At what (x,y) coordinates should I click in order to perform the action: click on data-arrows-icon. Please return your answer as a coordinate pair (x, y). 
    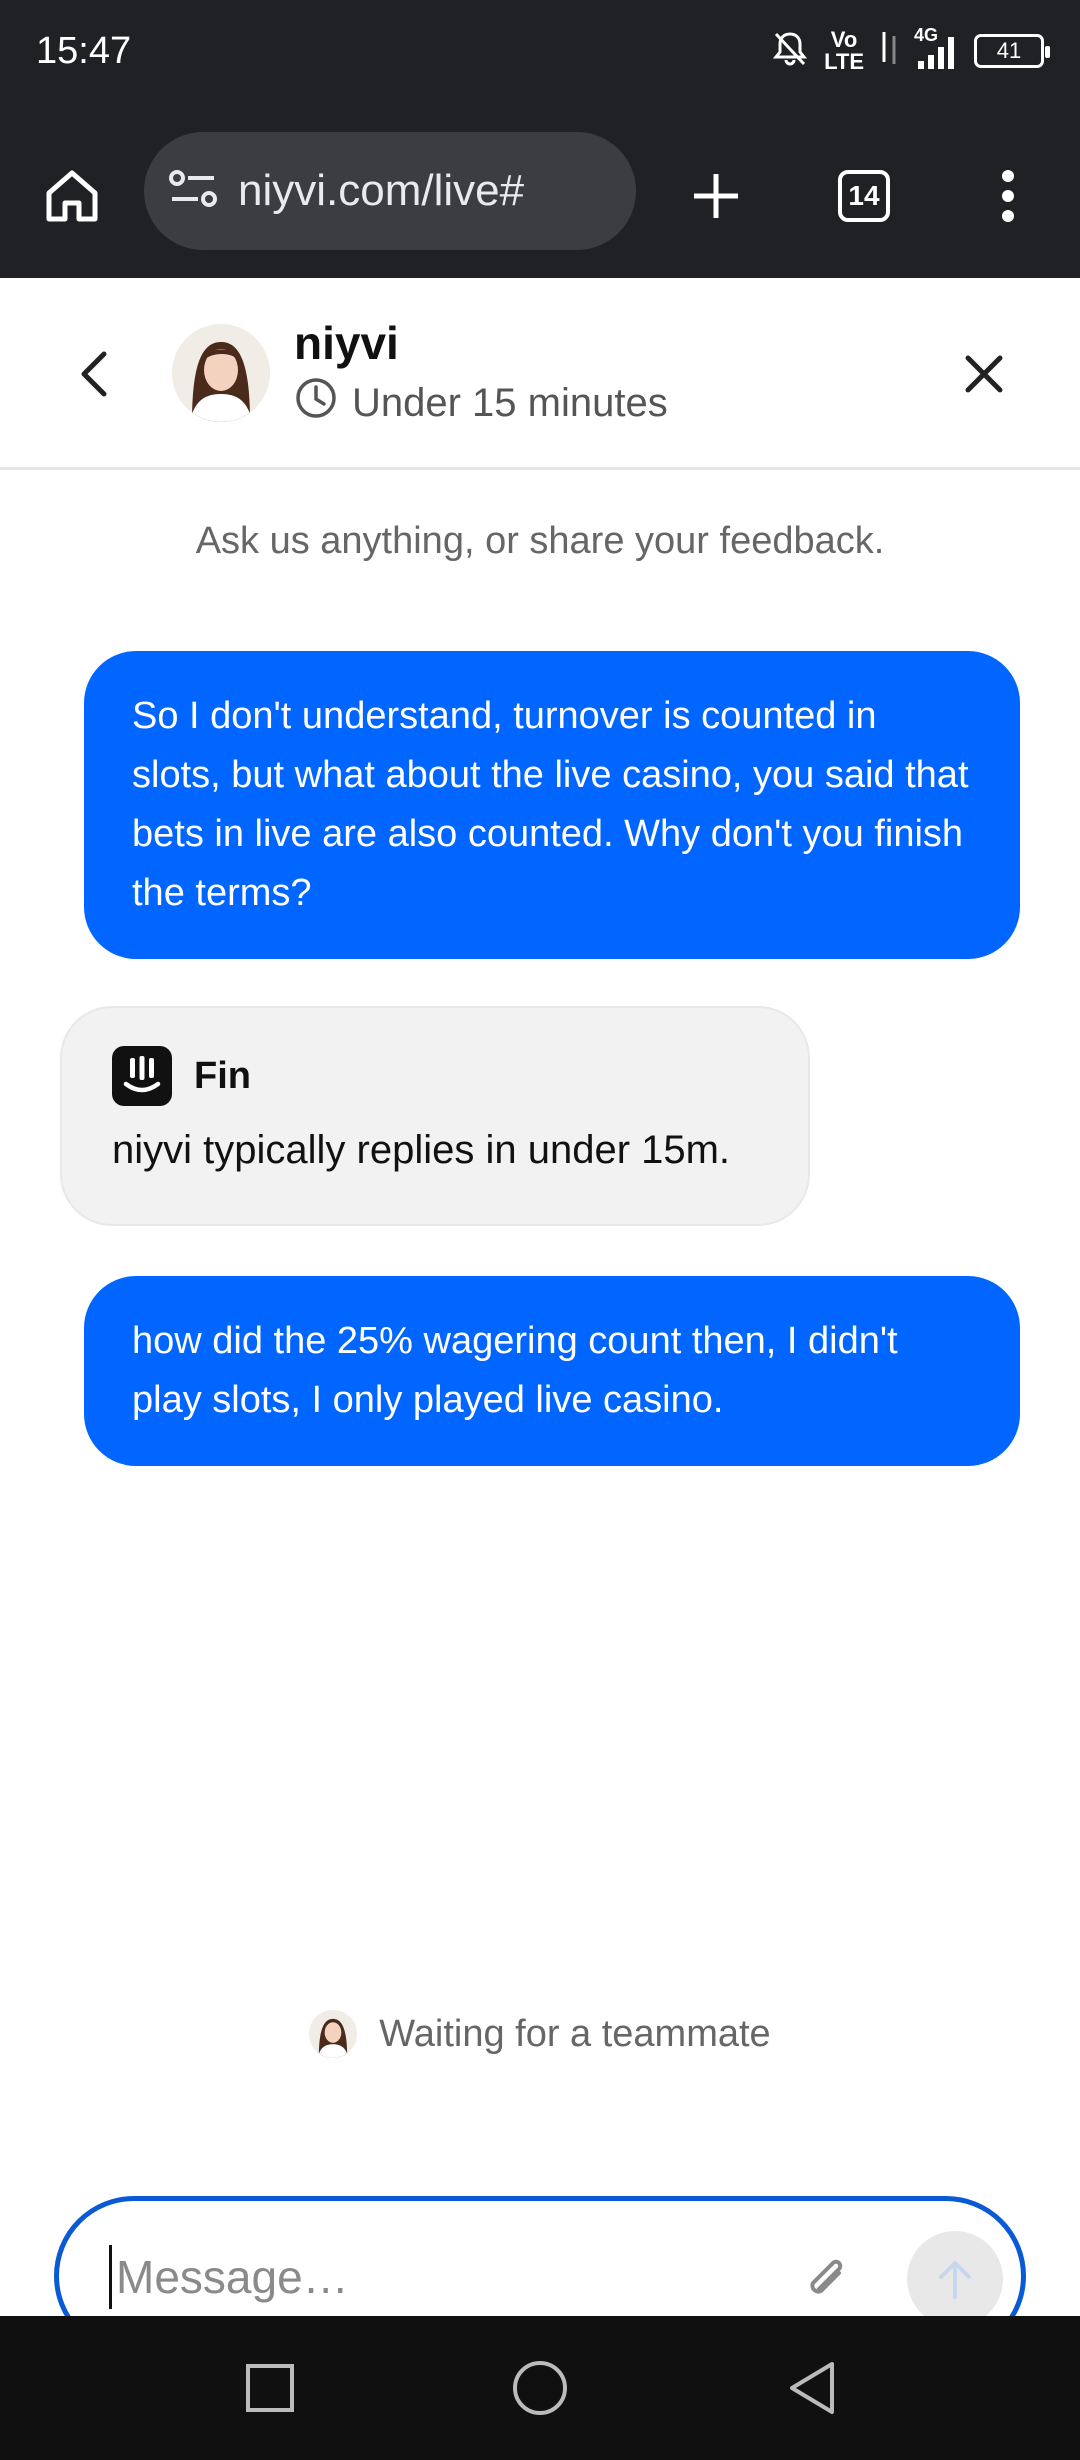
    Looking at the image, I should click on (889, 50).